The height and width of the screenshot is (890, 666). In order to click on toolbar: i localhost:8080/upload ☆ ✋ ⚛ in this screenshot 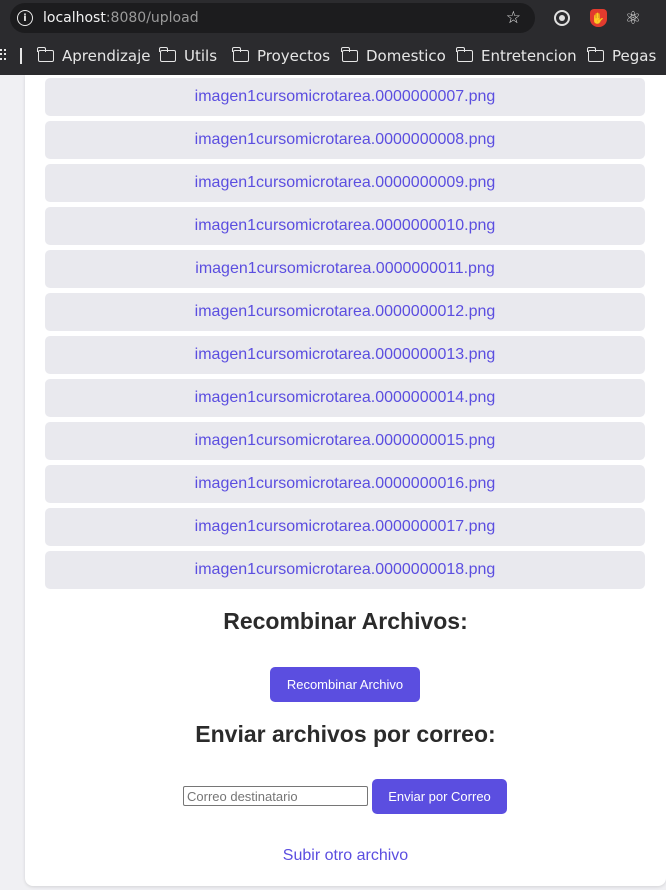, I will do `click(333, 18)`.